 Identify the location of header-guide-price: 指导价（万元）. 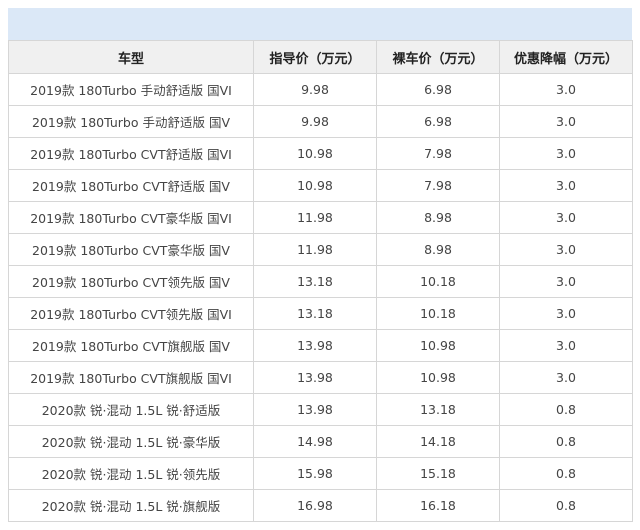
(315, 57).